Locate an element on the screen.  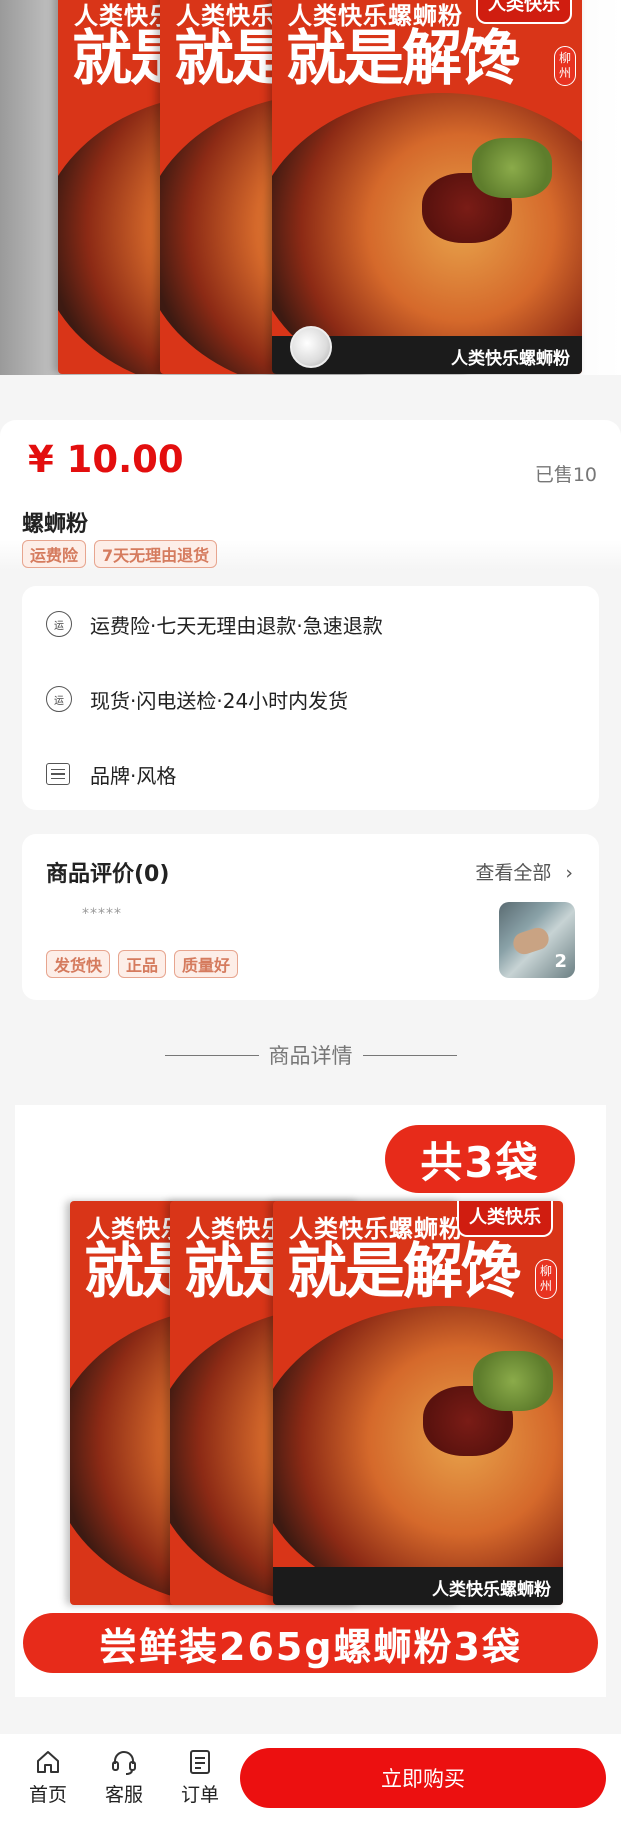
review-tag: 质量好 is located at coordinates (206, 964).